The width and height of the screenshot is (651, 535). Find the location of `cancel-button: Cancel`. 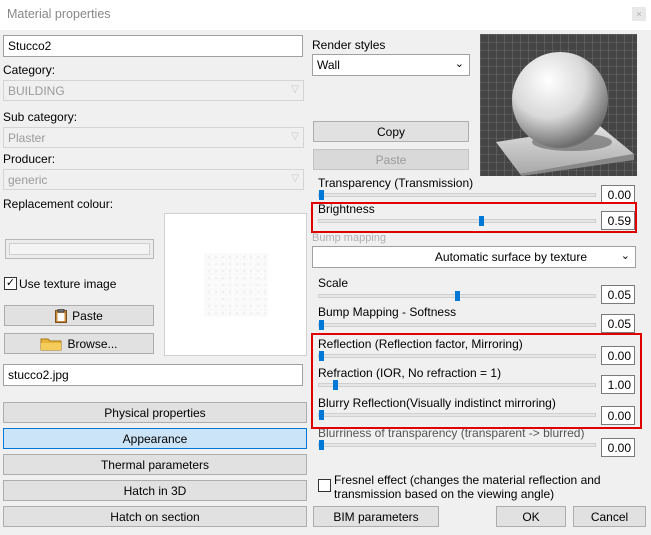

cancel-button: Cancel is located at coordinates (609, 516).